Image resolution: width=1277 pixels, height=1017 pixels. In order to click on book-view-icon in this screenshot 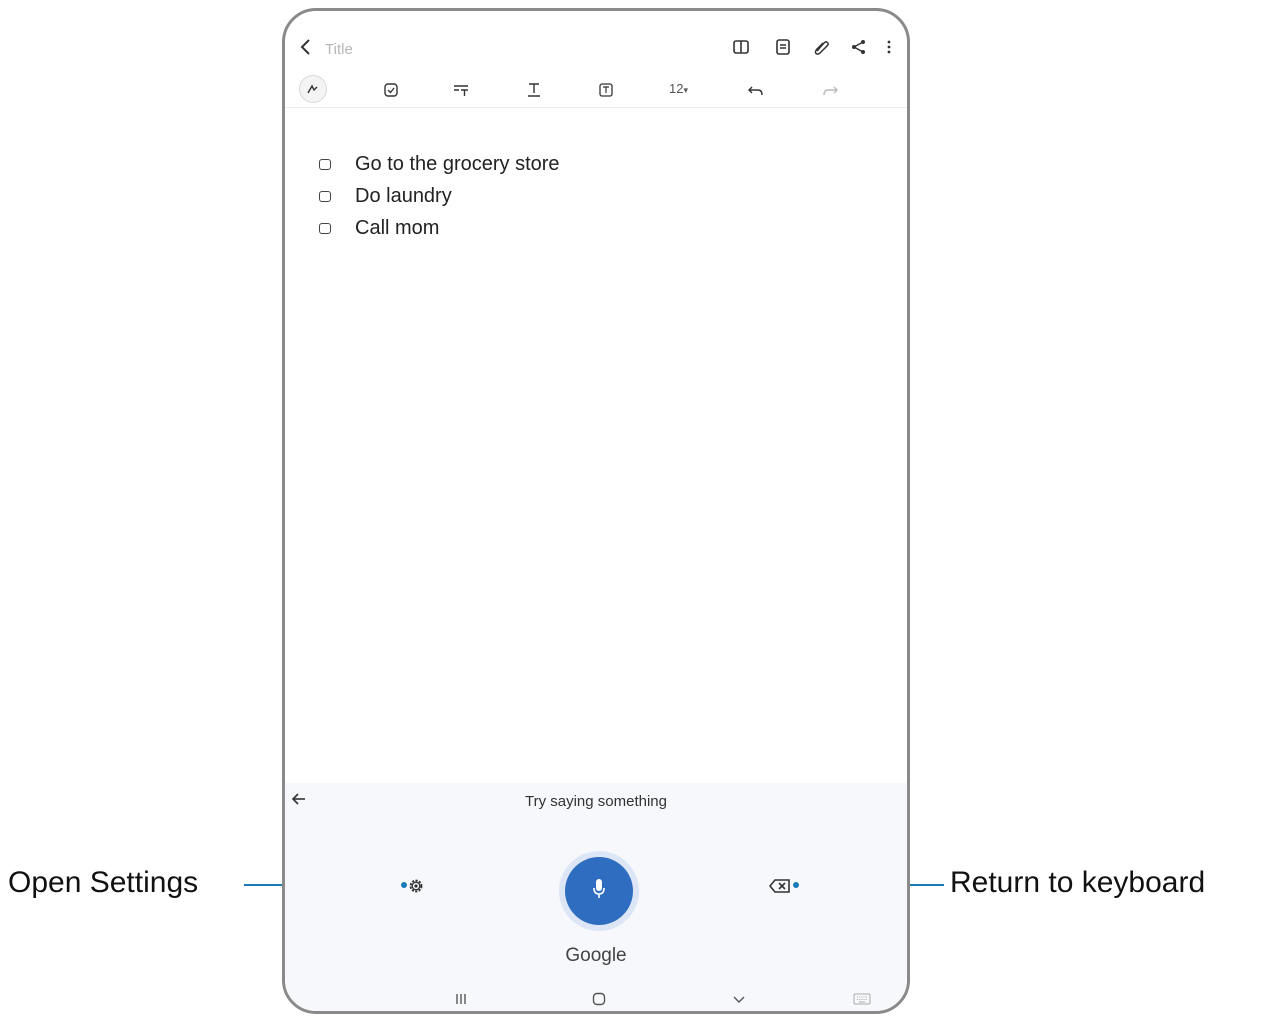, I will do `click(741, 47)`.